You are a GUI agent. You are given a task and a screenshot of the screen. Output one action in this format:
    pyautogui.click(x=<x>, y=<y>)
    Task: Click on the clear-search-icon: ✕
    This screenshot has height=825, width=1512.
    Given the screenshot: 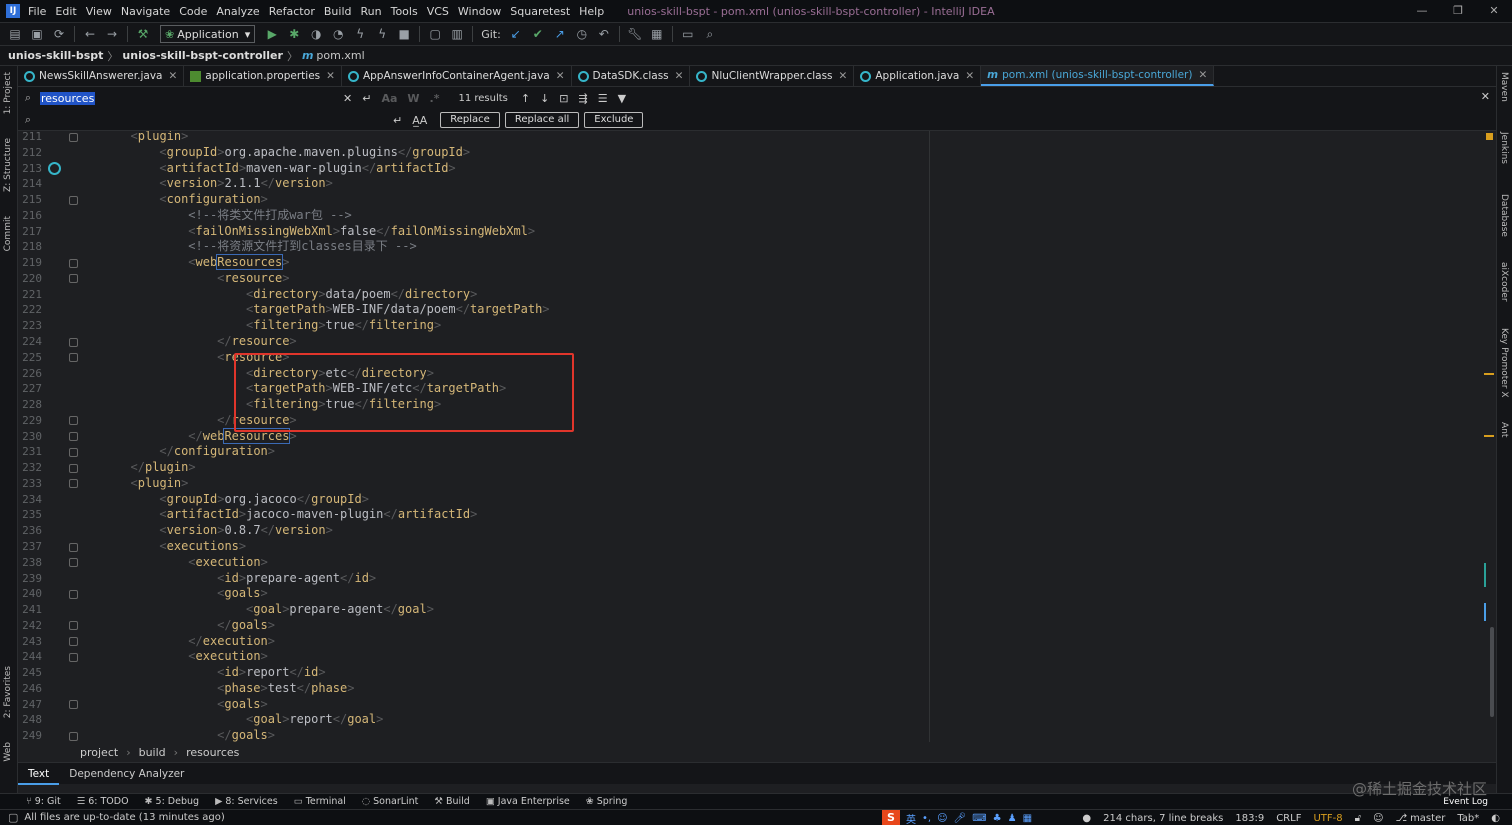 What is the action you would take?
    pyautogui.click(x=347, y=98)
    